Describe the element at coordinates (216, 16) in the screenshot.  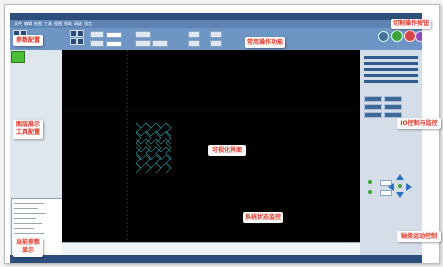
I see `title-bar` at that location.